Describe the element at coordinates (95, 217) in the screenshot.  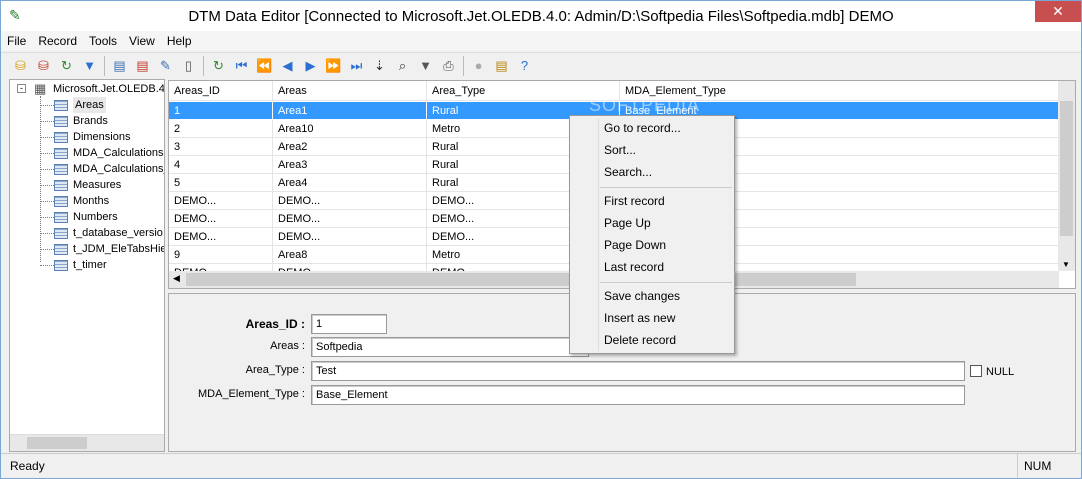
I see `tree-item-label: Numbers` at that location.